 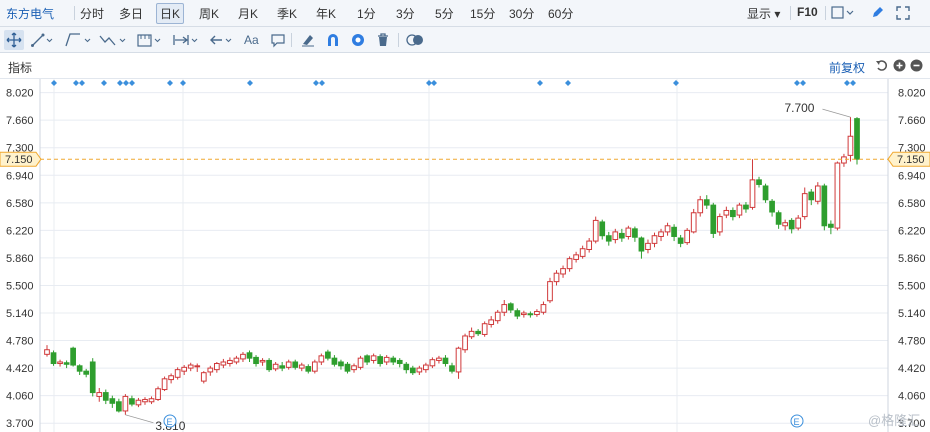 I want to click on tab-period-yearly: 年K, so click(x=326, y=13).